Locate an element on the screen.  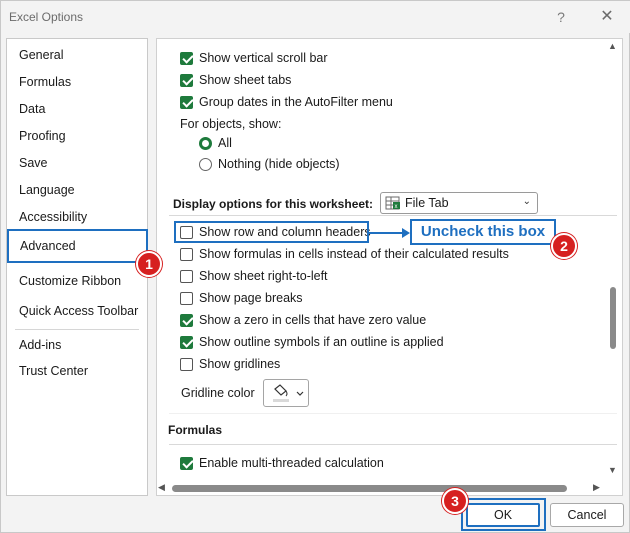
sidebar-item-add-ins: Add-ins is located at coordinates (77, 345).